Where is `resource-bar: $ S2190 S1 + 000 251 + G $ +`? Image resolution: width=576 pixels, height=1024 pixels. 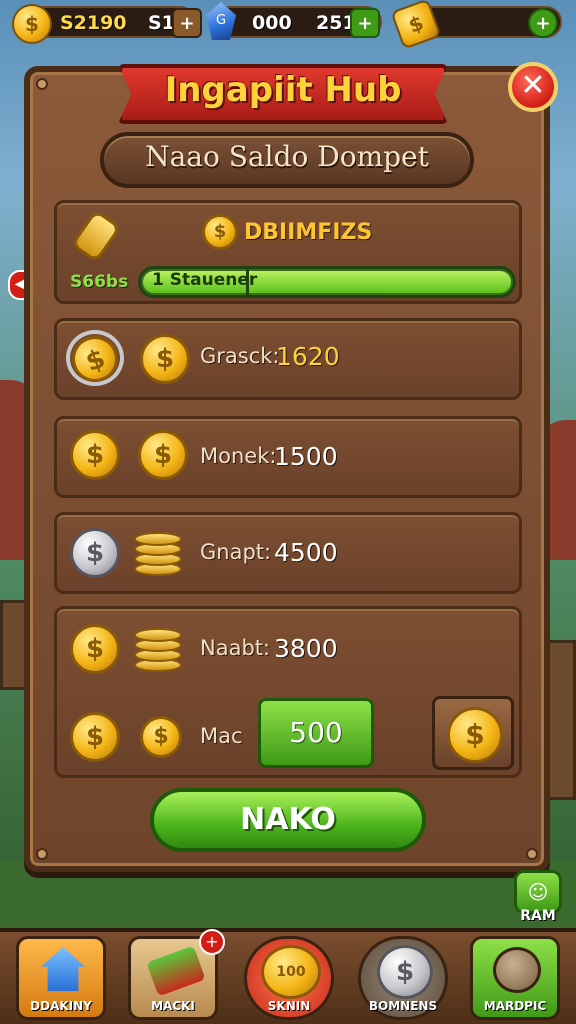
resource-bar: $ S2190 S1 + 000 251 + G $ + is located at coordinates (288, 25).